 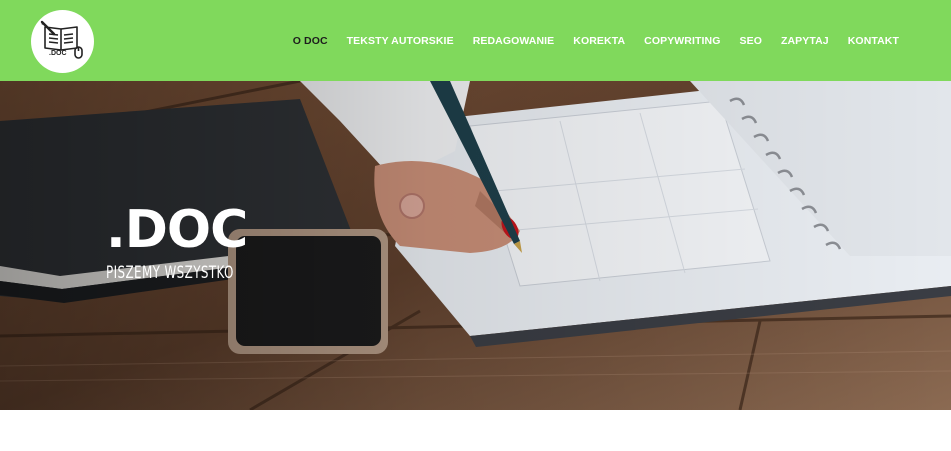 What do you see at coordinates (177, 230) in the screenshot?
I see `hero-title: .DOC` at bounding box center [177, 230].